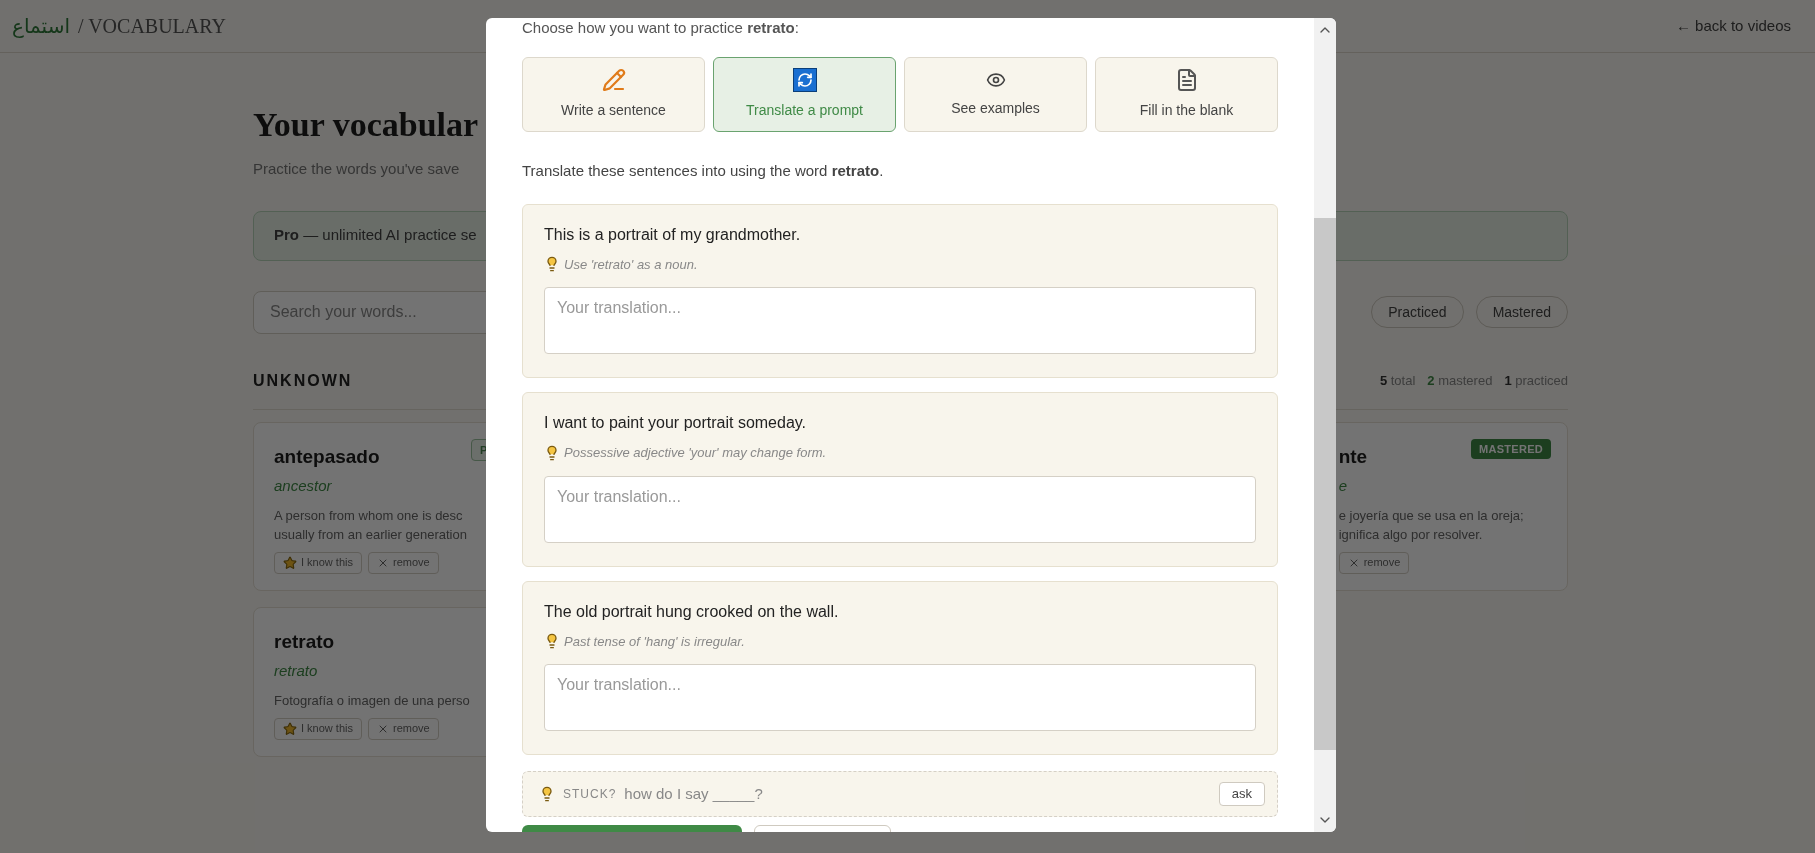  What do you see at coordinates (1186, 94) in the screenshot?
I see `practice-option: Fill in the blank` at bounding box center [1186, 94].